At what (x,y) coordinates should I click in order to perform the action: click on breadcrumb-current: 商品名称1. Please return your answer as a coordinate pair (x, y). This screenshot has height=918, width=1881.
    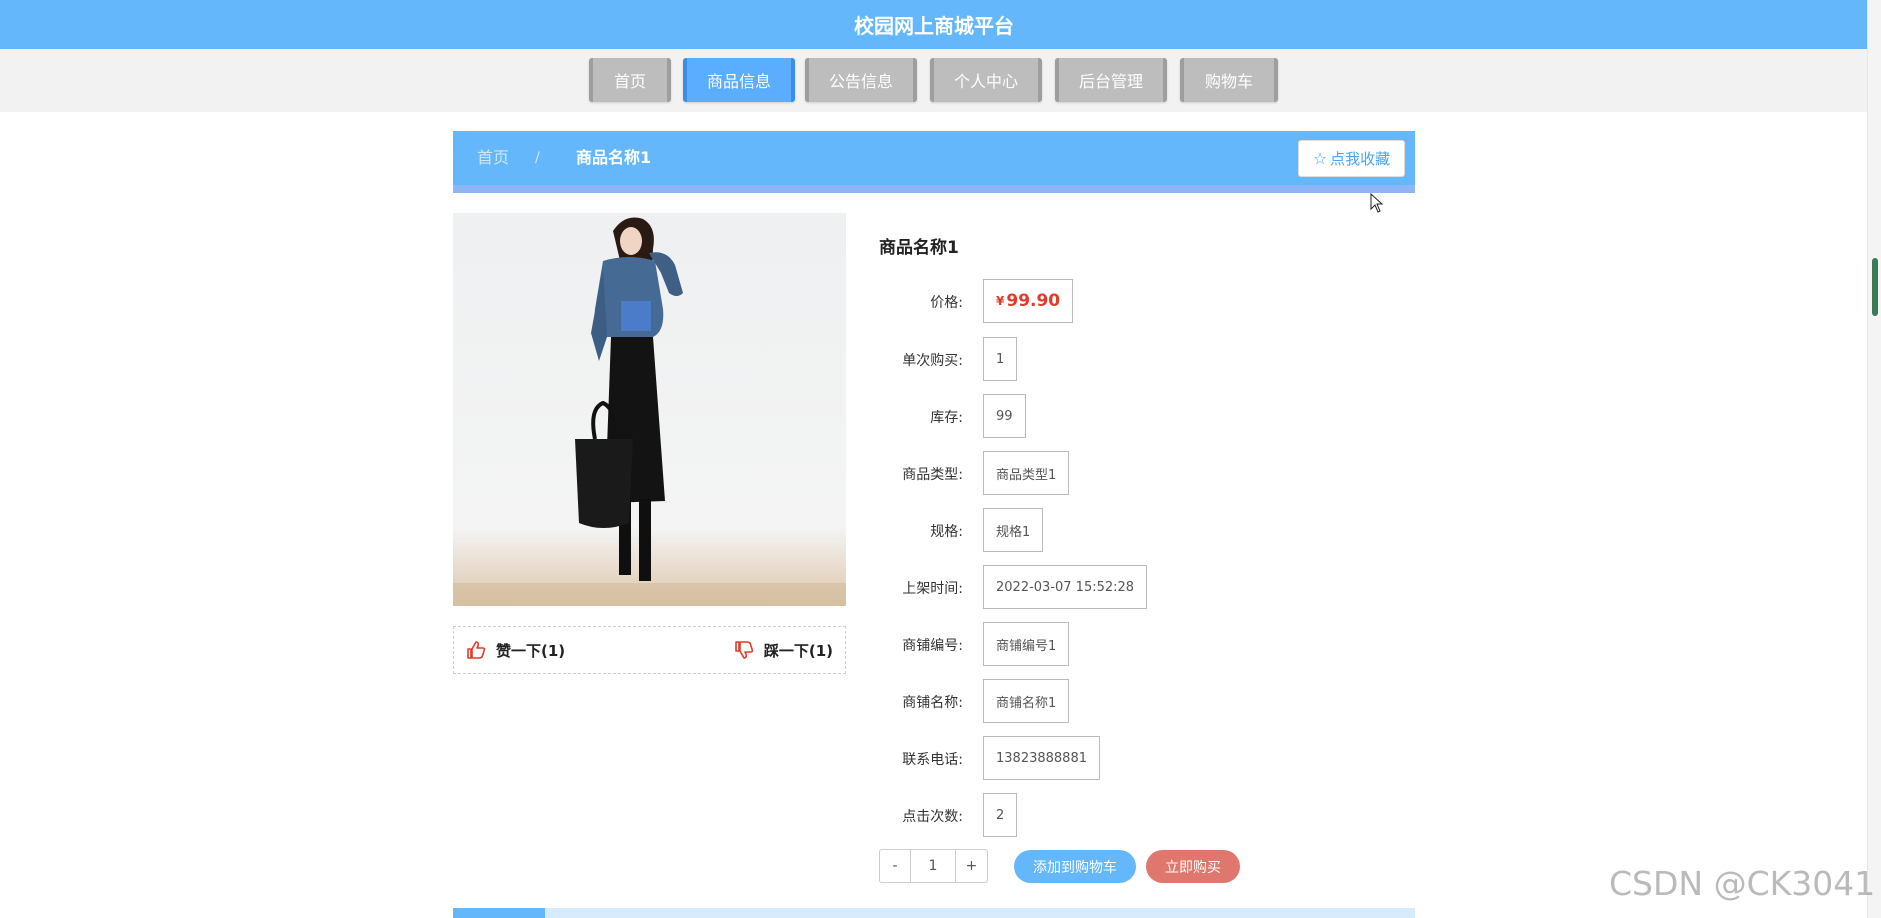
    Looking at the image, I should click on (614, 157).